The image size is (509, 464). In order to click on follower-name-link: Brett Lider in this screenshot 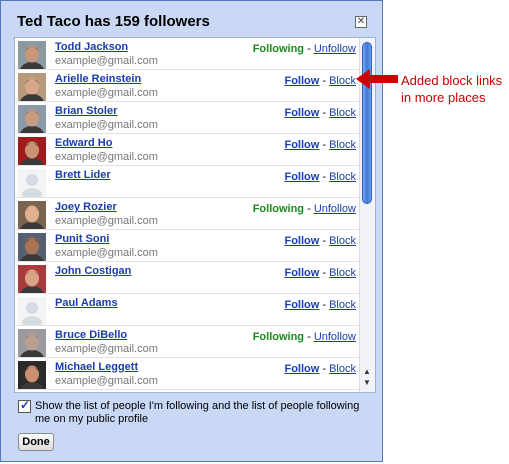, I will do `click(83, 175)`.